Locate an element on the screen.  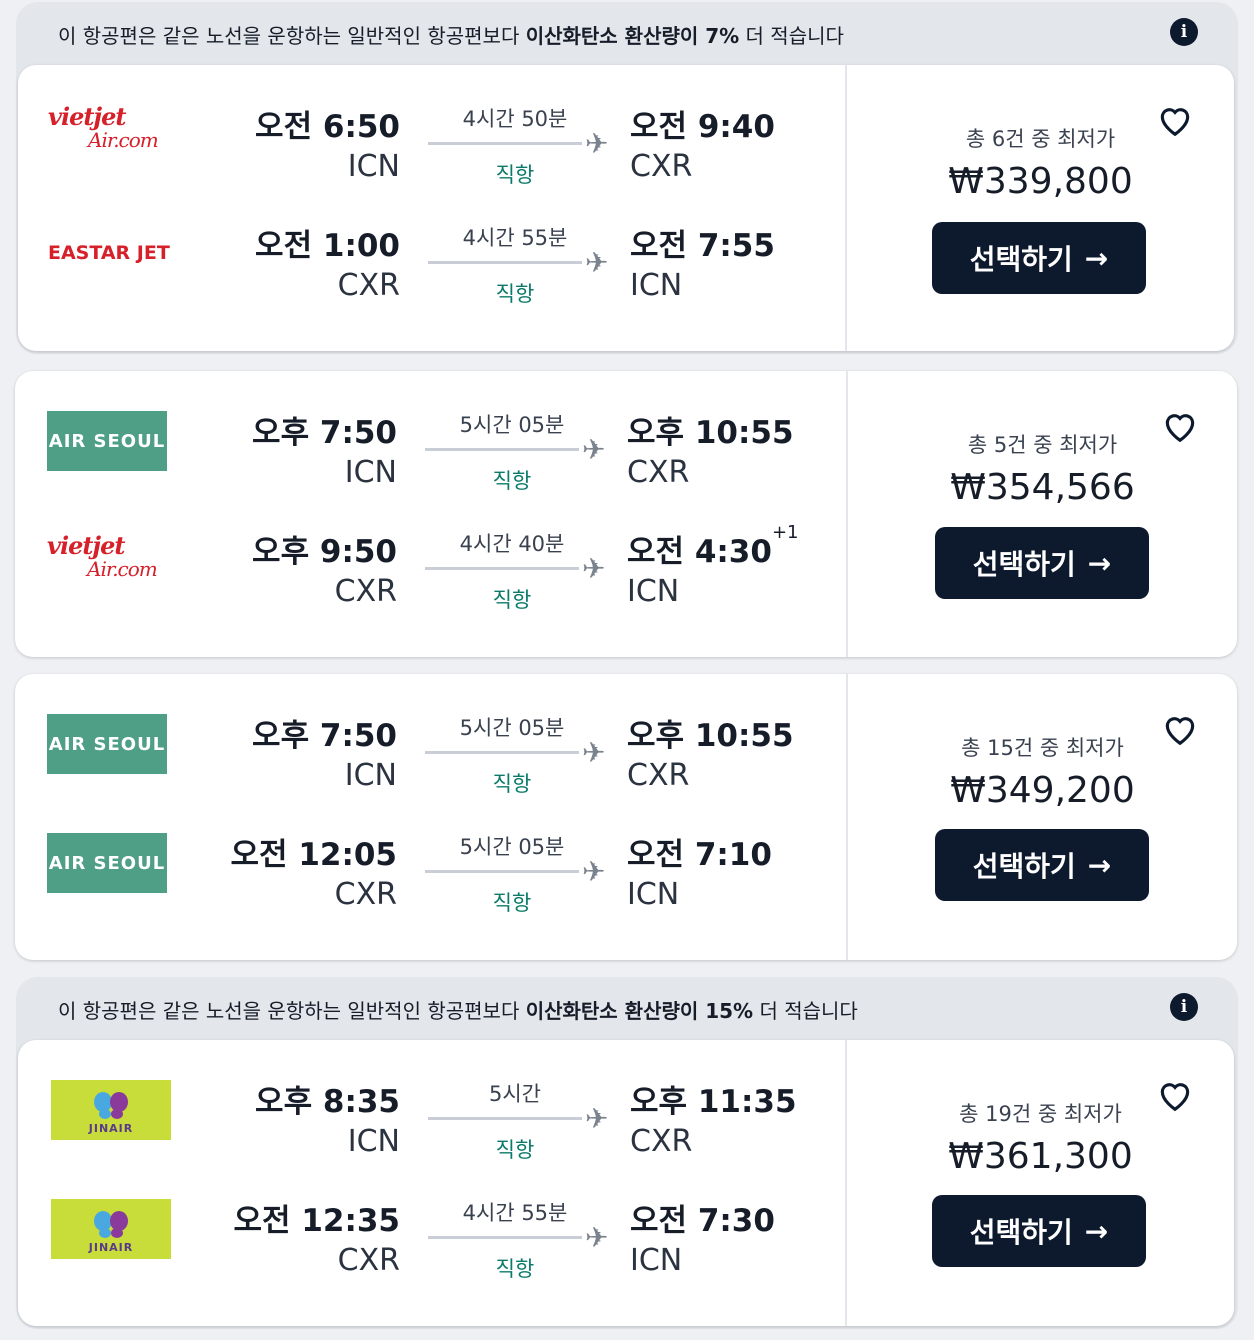
arrival-time: 오전 7:55 is located at coordinates (702, 242).